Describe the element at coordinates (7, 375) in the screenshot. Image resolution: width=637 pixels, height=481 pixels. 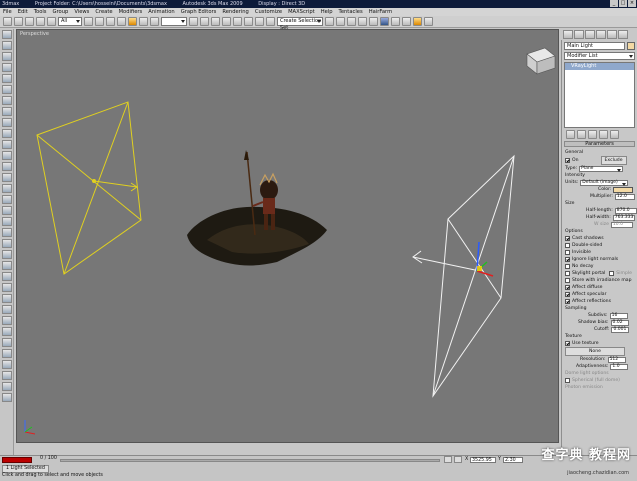
I see `scatter-icon` at that location.